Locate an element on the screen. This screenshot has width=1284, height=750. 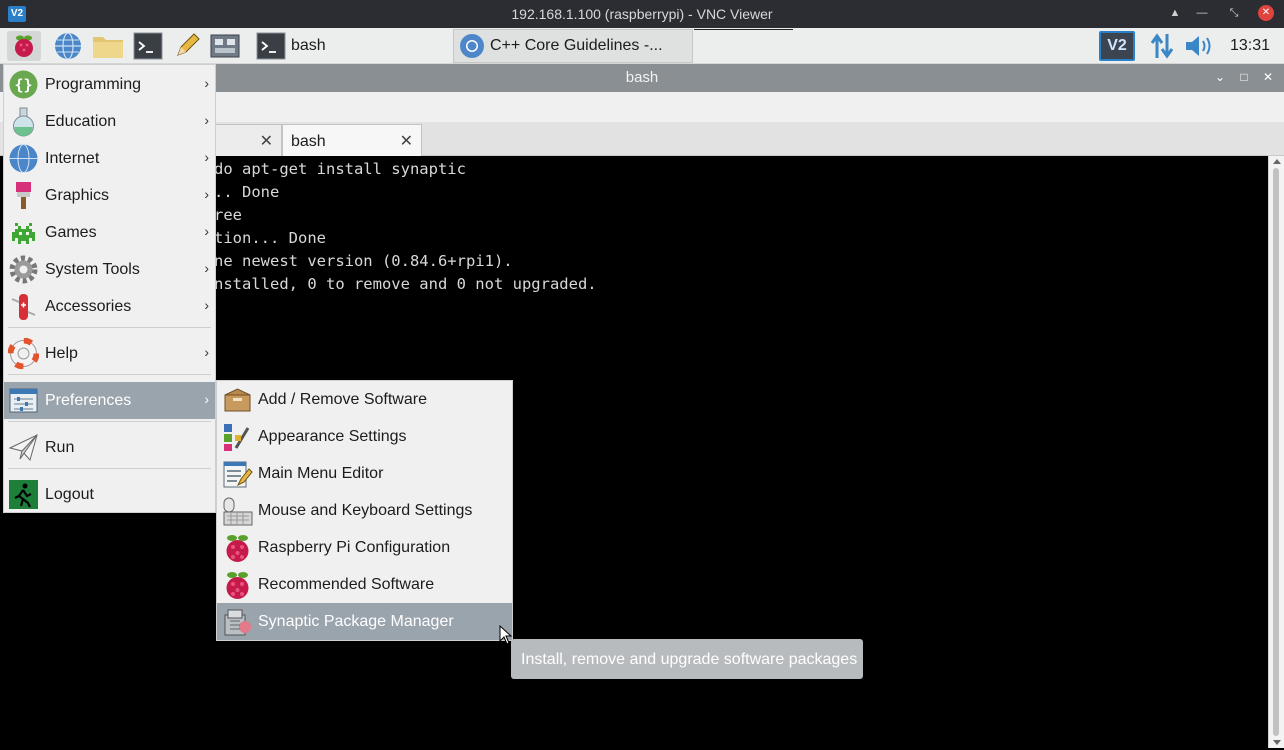
menu-item-graphics: Graphics › is located at coordinates (109, 195).